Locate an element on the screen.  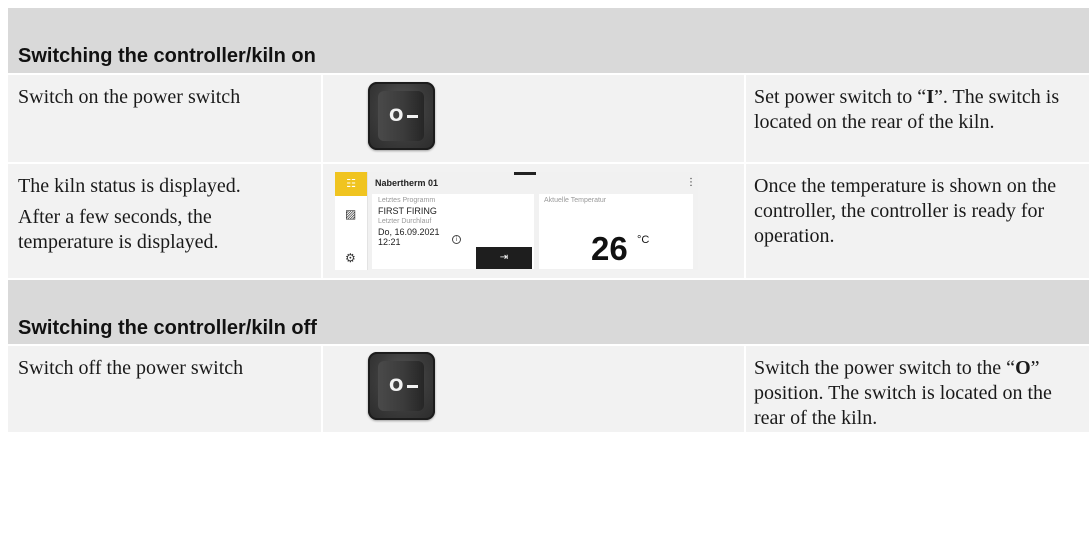
step-description: Switch on the power switch is located at coordinates (164, 118).